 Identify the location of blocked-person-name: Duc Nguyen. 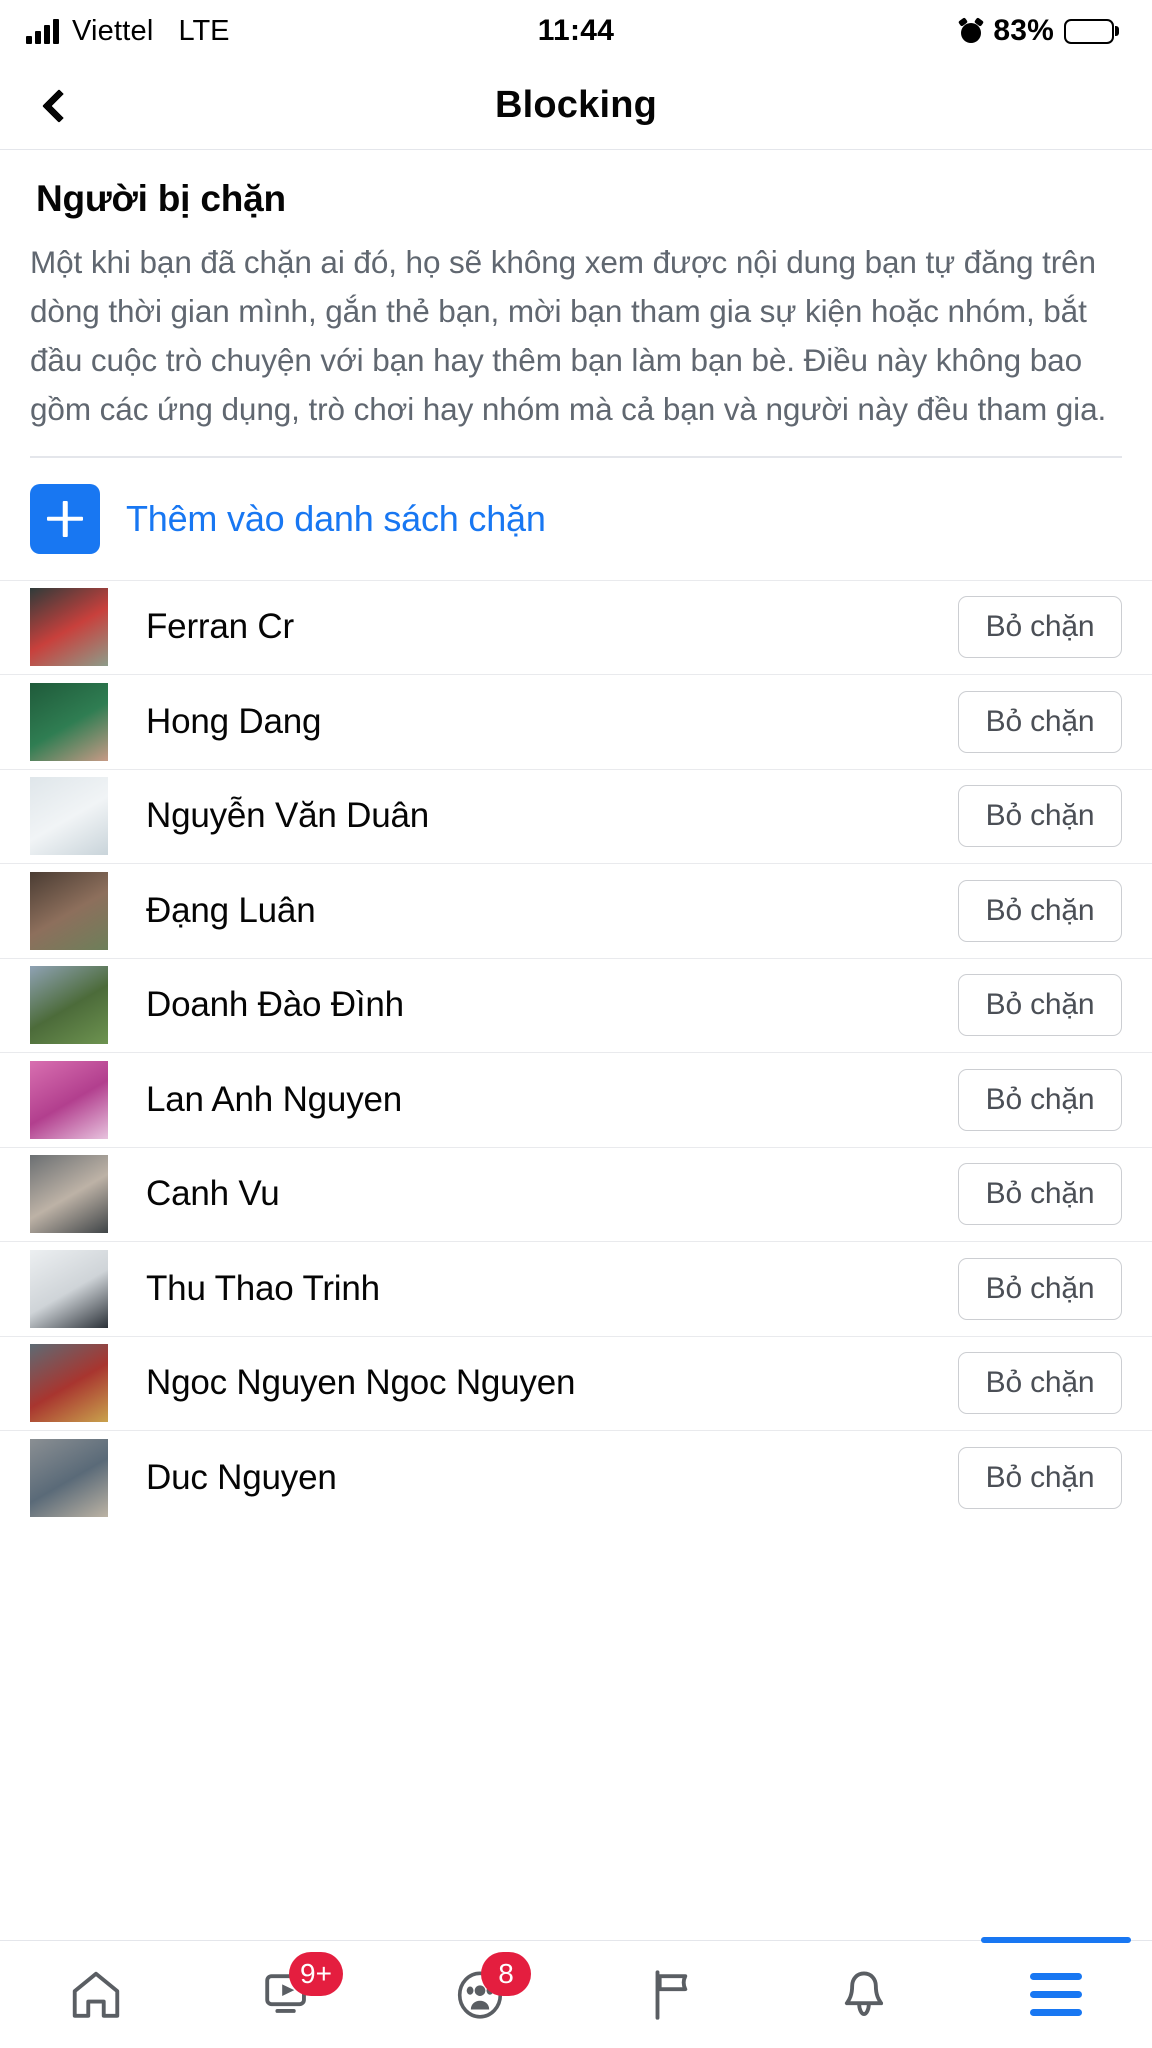
(241, 1477).